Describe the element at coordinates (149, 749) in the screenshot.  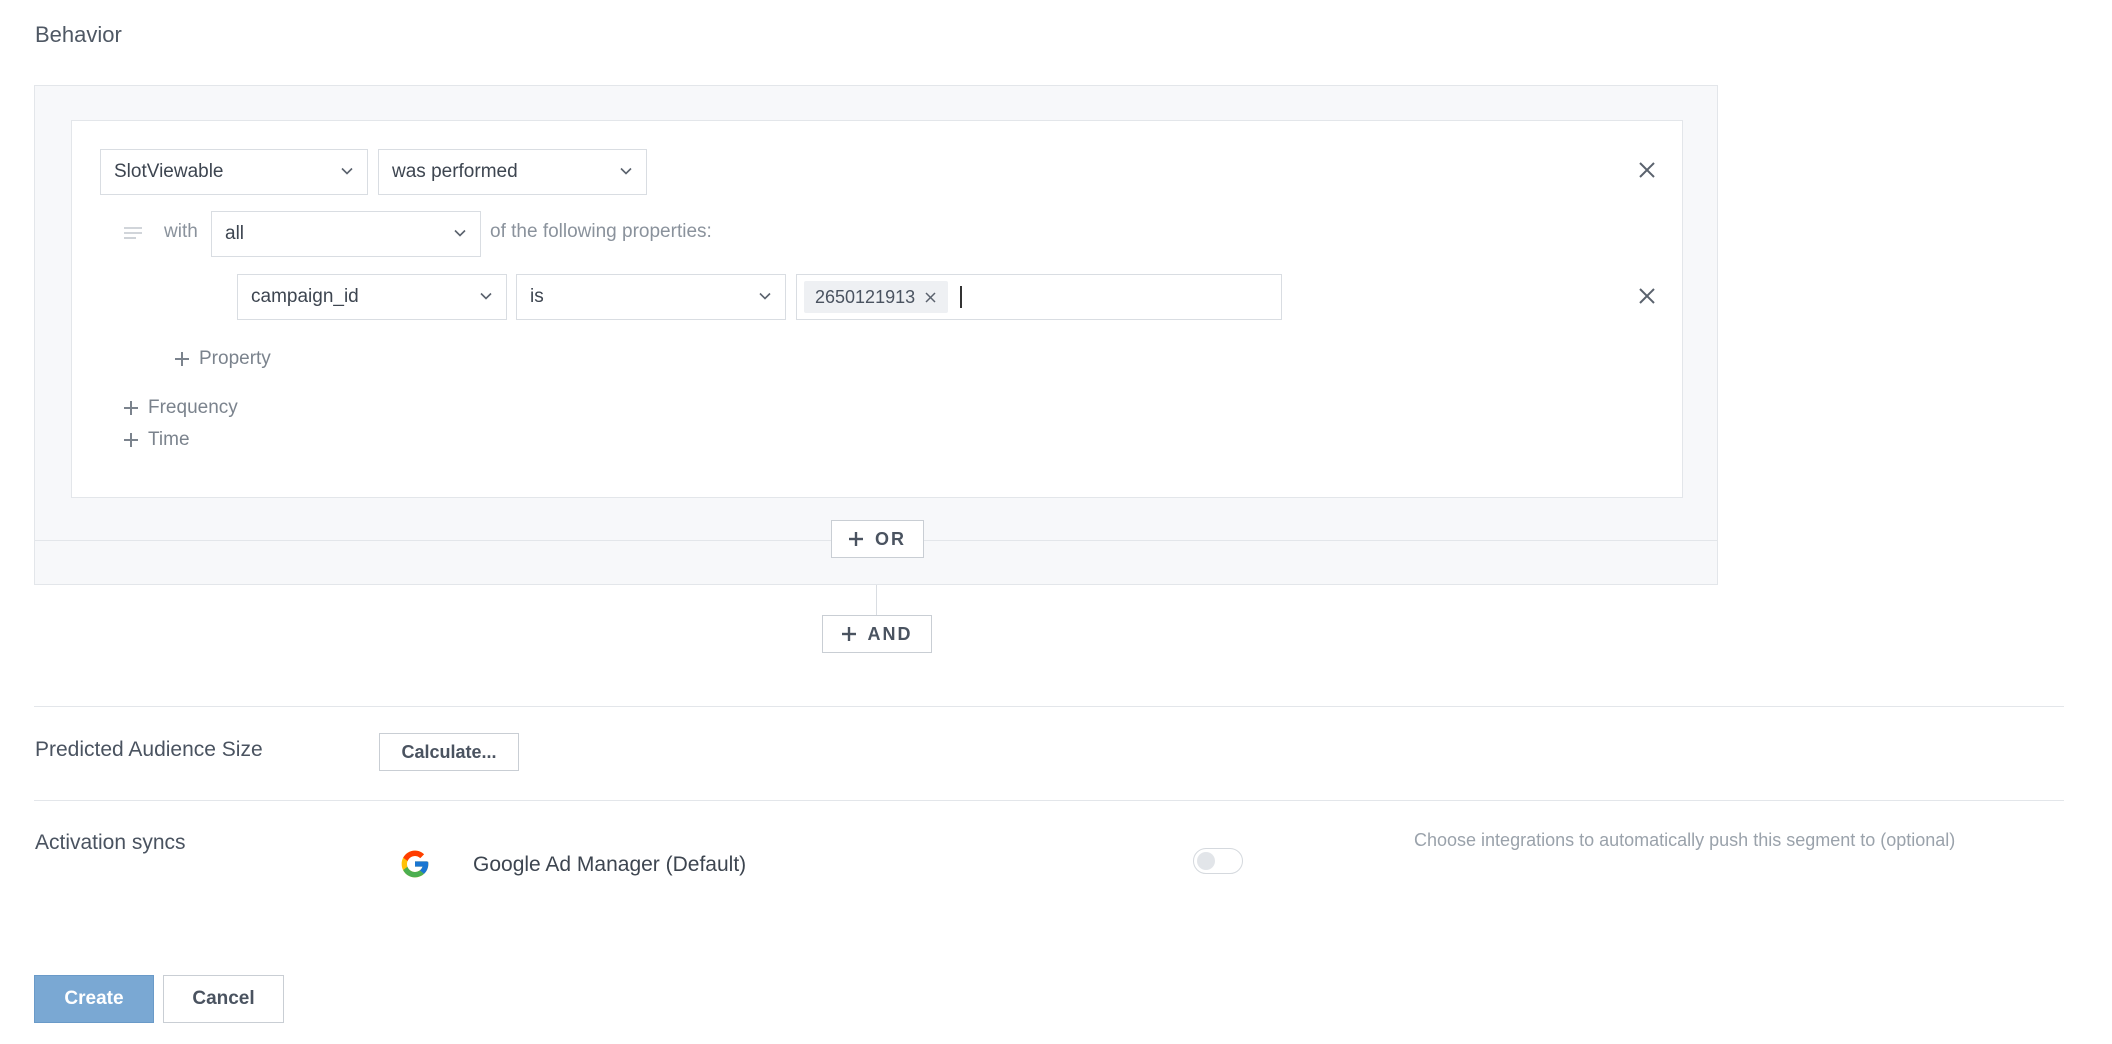
I see `audience-size-label: Predicted Audience Size` at that location.